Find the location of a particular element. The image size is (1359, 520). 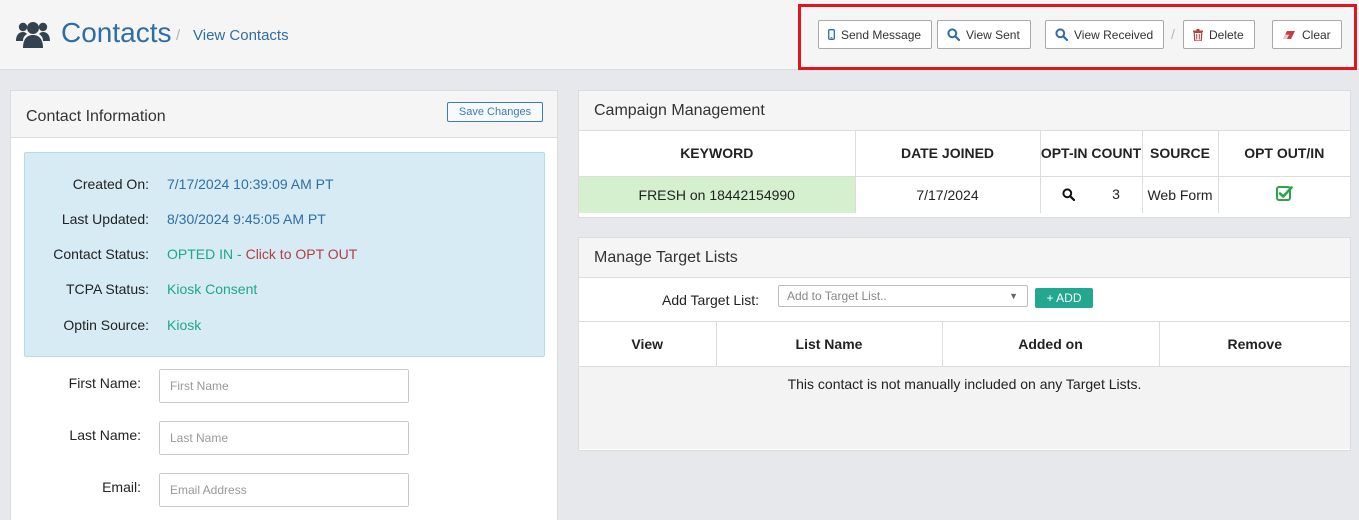

contact-info-title: Contact Information is located at coordinates (96, 116).